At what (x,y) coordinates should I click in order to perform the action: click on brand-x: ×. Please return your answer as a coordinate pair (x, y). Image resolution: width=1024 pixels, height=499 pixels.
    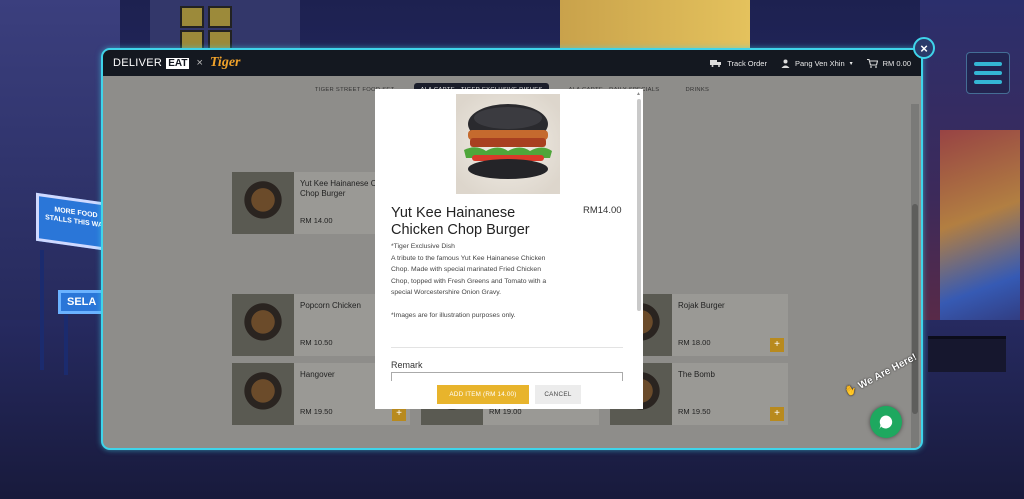
    Looking at the image, I should click on (199, 63).